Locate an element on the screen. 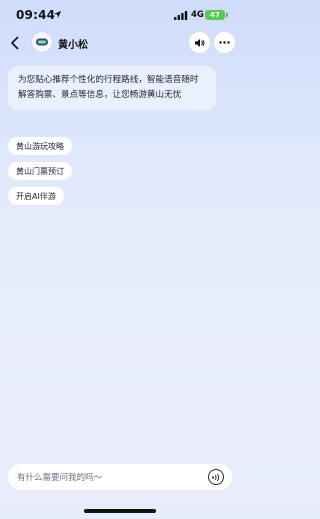 This screenshot has width=320, height=519. battery-icon: 47 is located at coordinates (215, 15).